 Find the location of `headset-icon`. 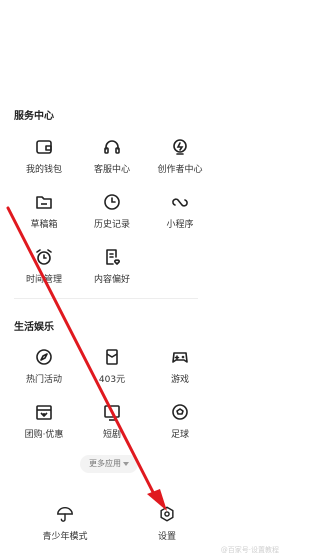

headset-icon is located at coordinates (112, 147).